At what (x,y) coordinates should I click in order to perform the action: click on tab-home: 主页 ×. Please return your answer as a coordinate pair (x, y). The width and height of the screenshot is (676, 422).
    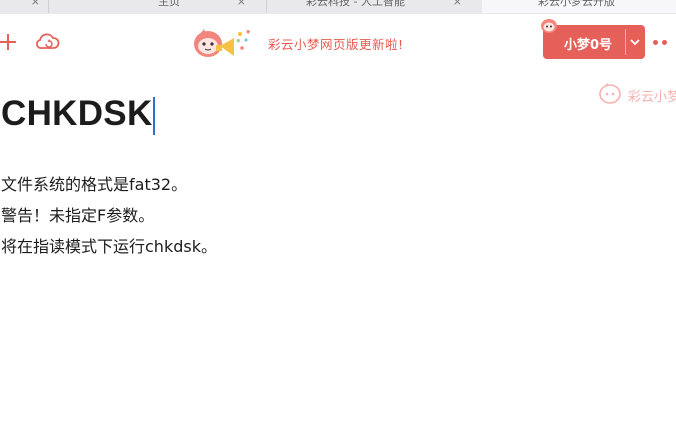
    Looking at the image, I should click on (157, 6).